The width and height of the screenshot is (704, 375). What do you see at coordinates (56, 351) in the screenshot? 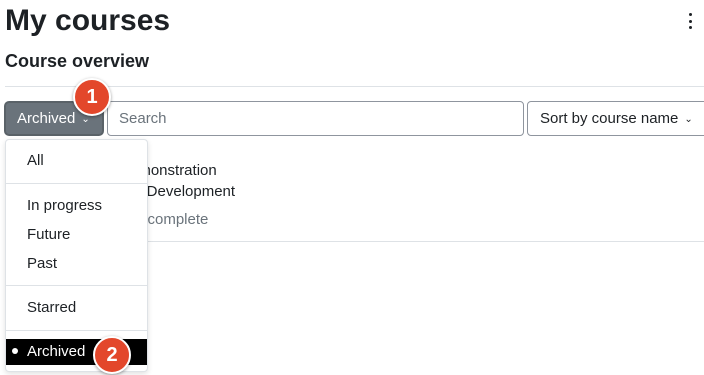
I see `dropdown-item-archived-label: Archived` at bounding box center [56, 351].